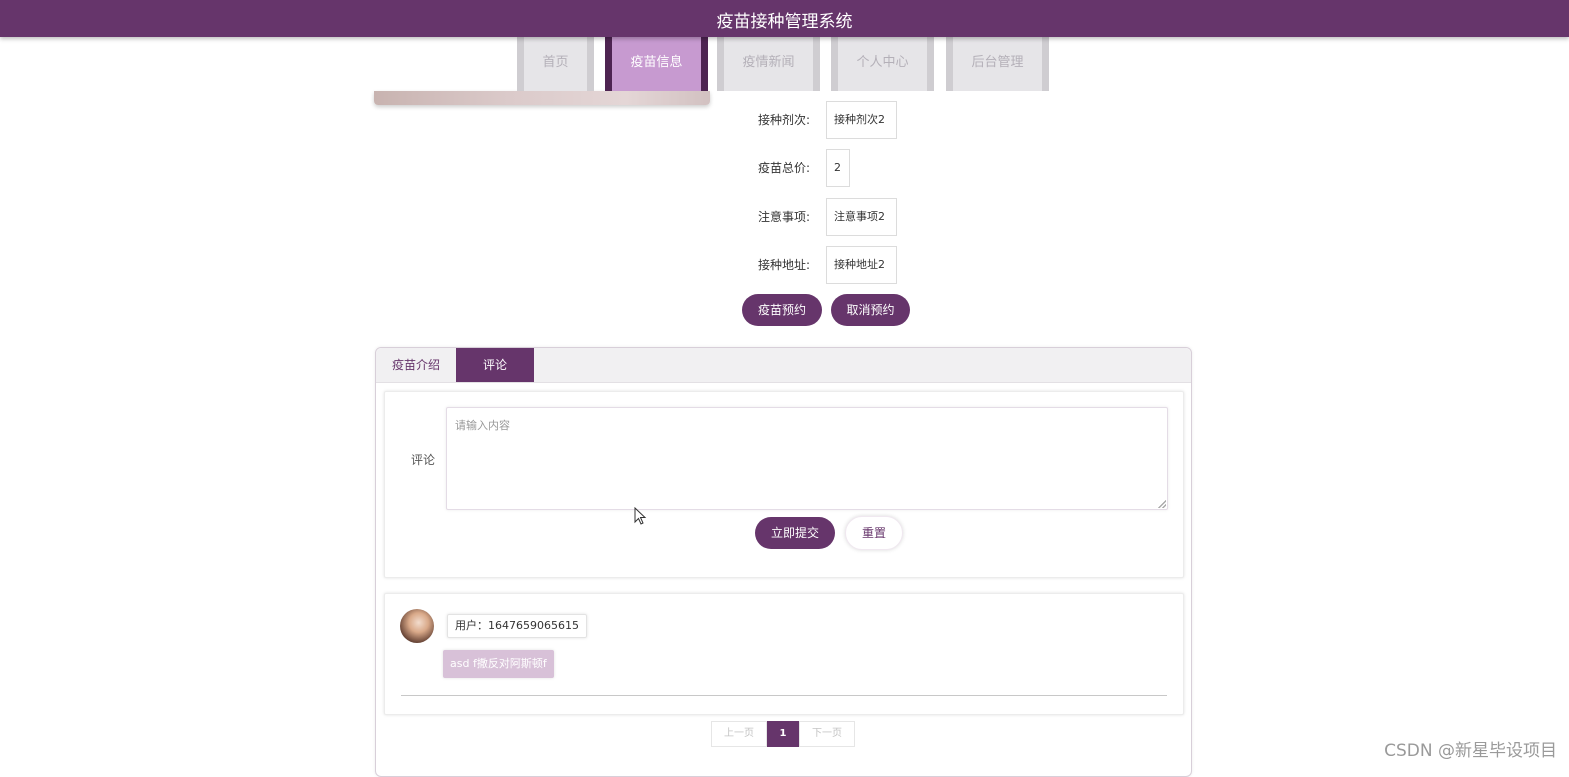 Image resolution: width=1569 pixels, height=777 pixels. Describe the element at coordinates (874, 533) in the screenshot. I see `reset-button: 重置` at that location.